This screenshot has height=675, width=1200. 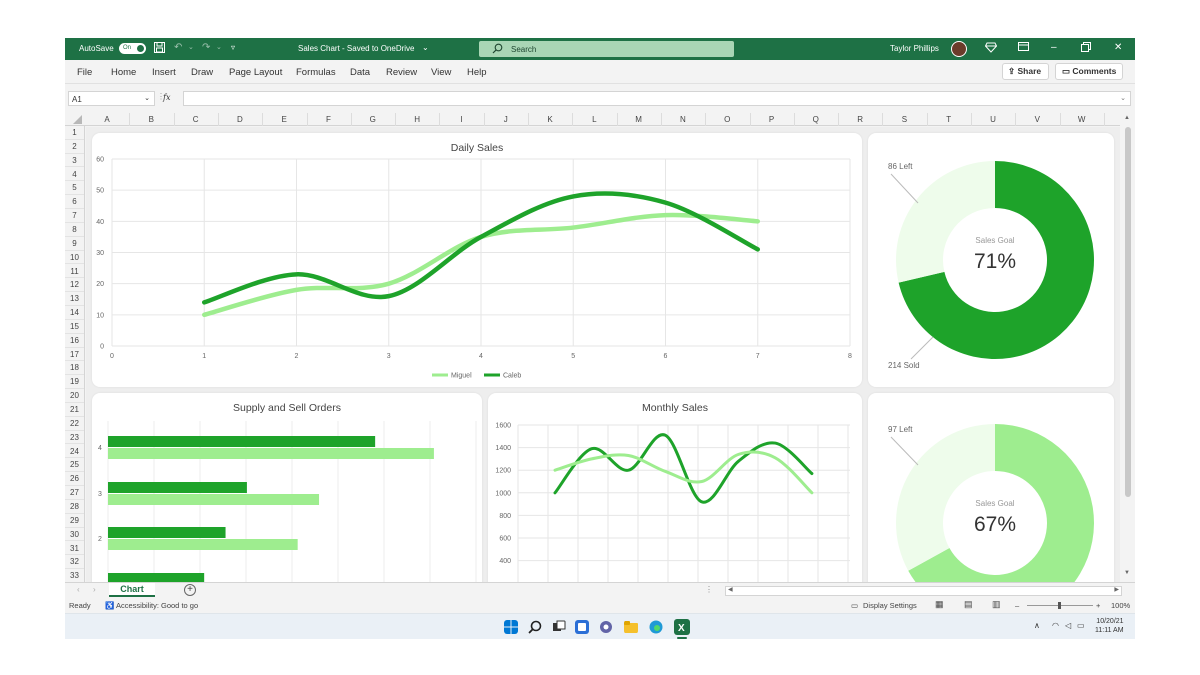 I want to click on tab-review: Review, so click(x=401, y=72).